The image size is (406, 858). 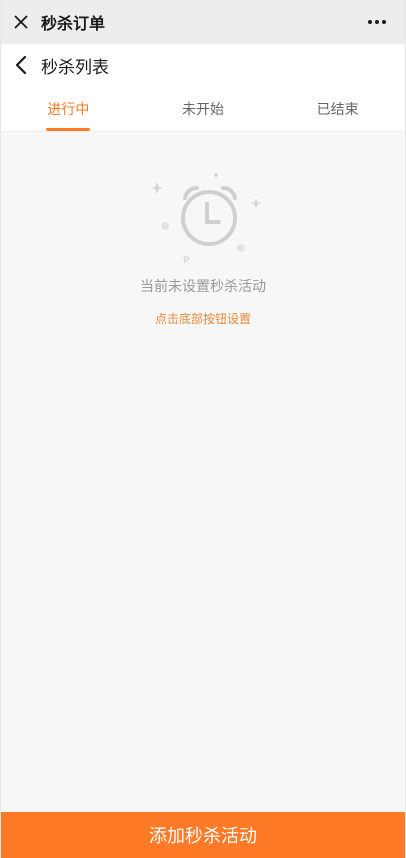 I want to click on window-header: 秒杀订单, so click(x=203, y=22).